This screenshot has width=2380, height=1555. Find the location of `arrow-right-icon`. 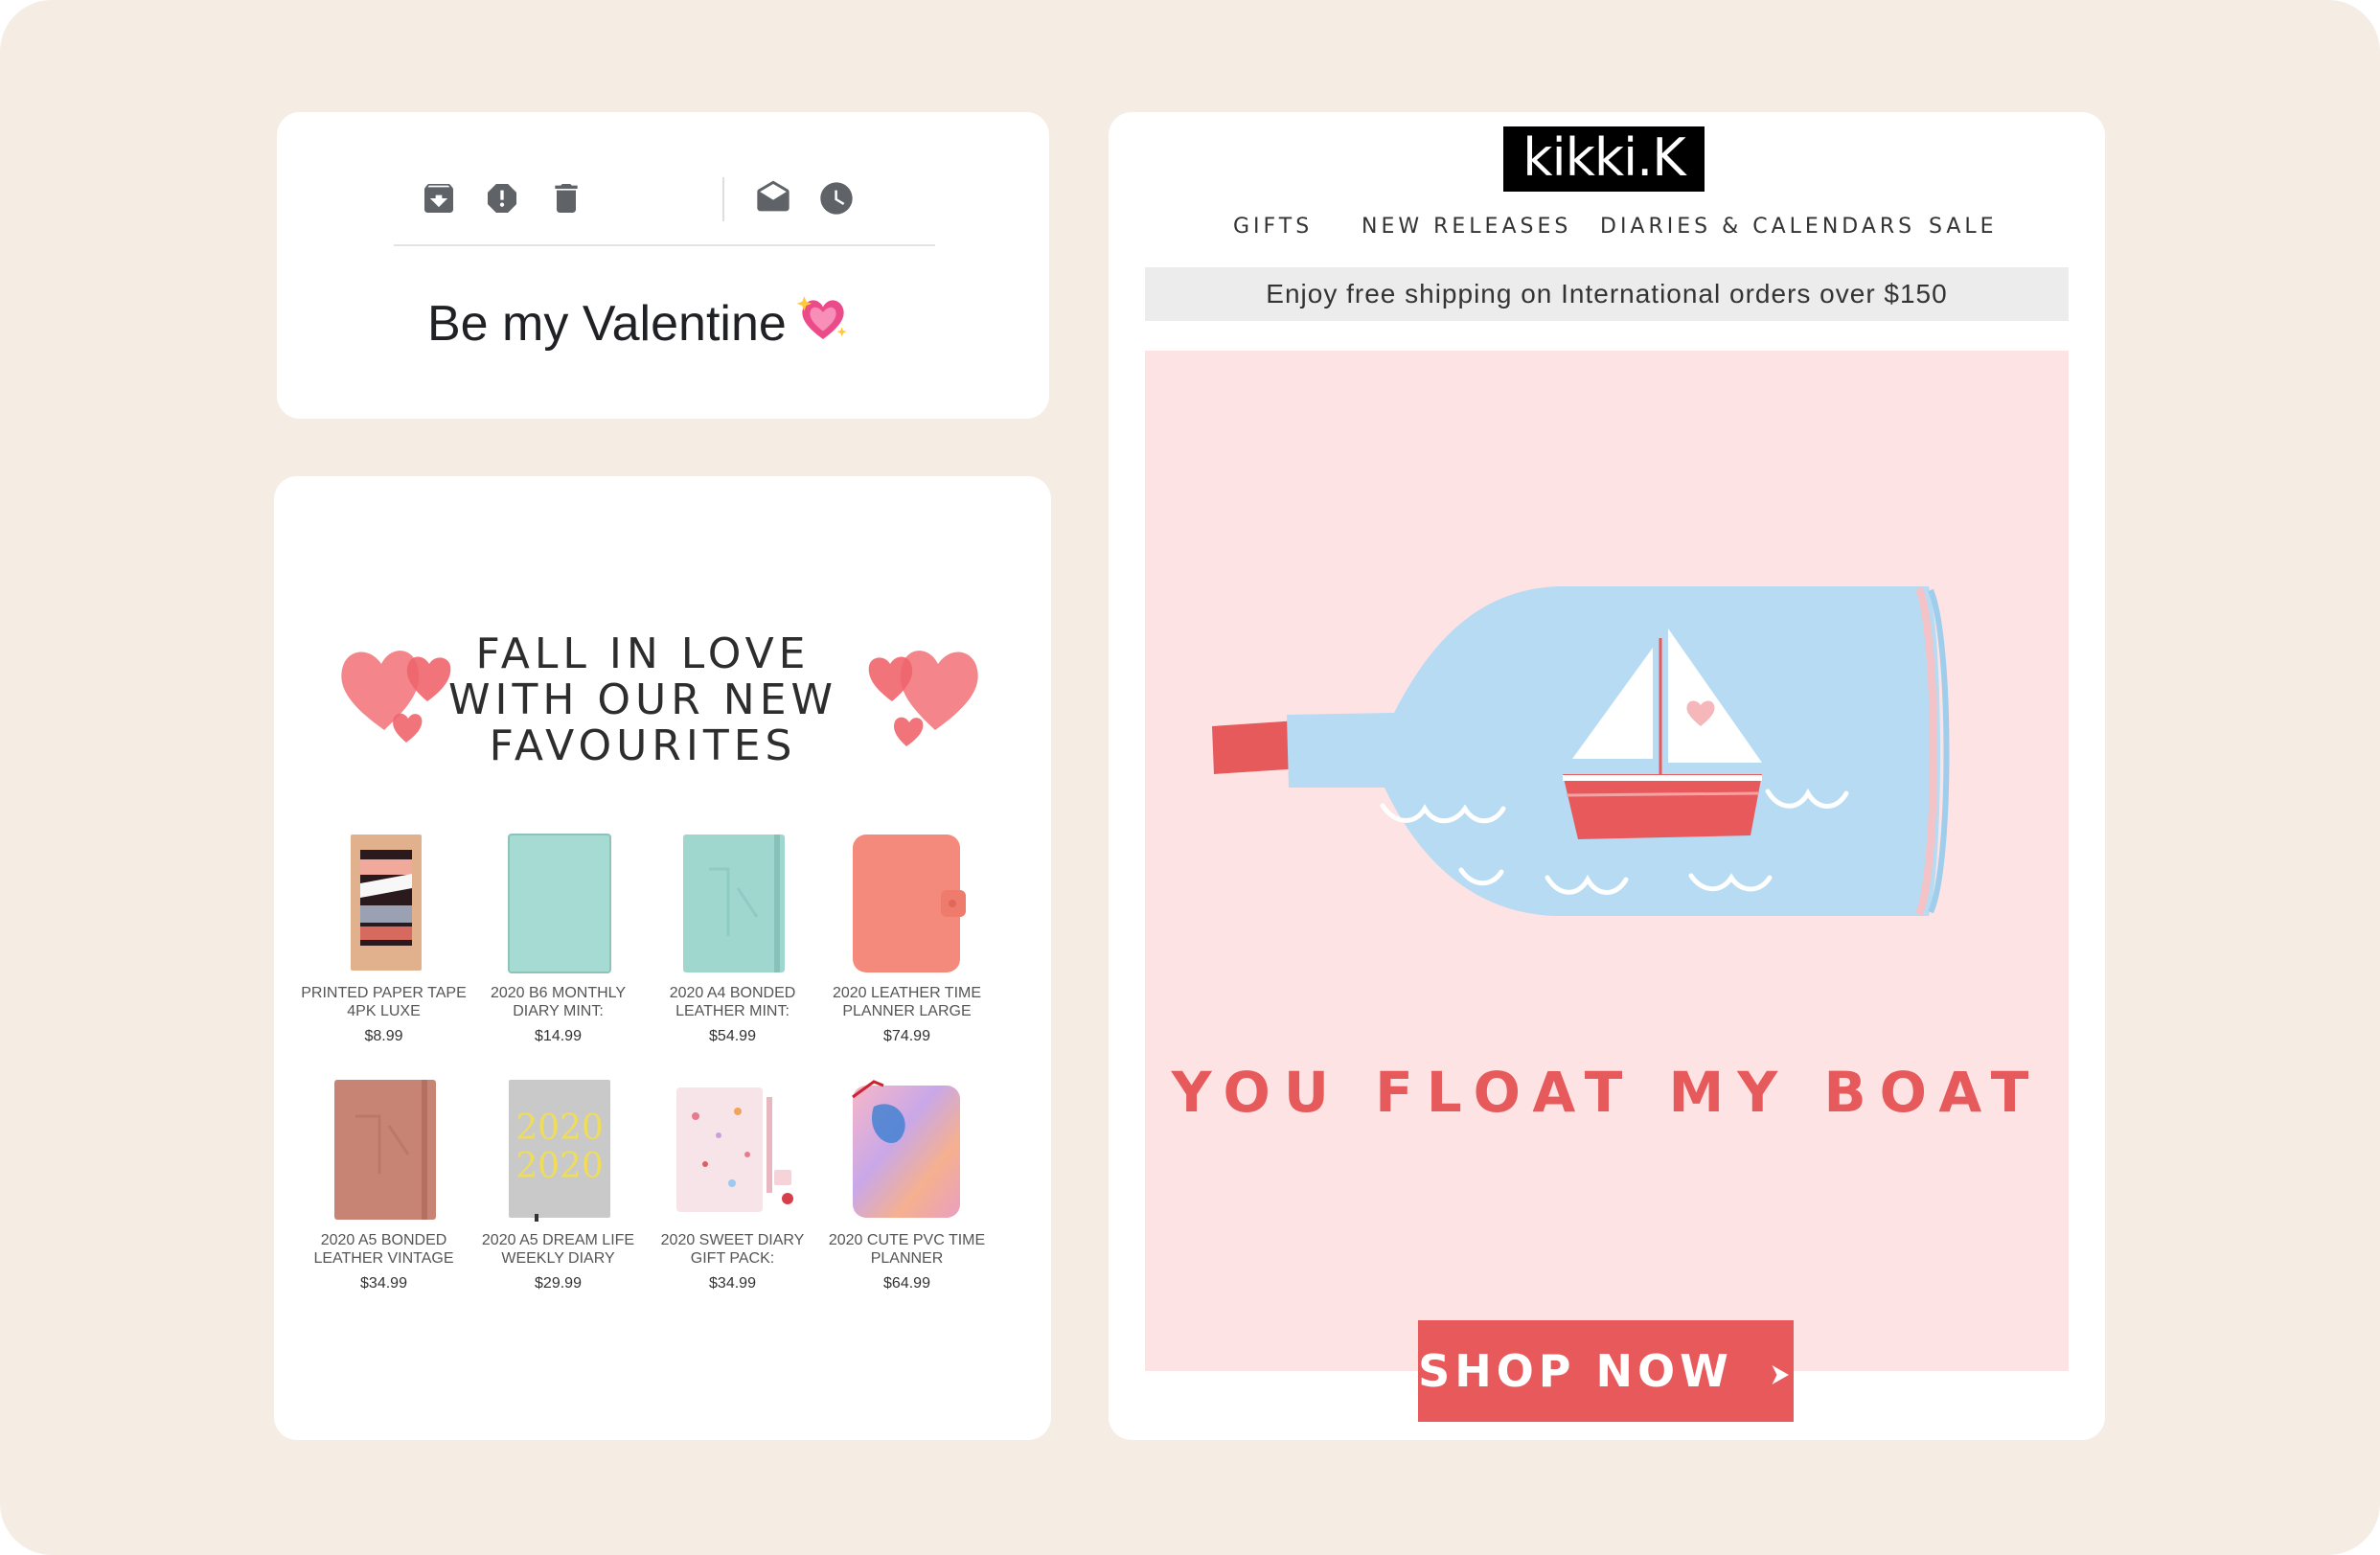

arrow-right-icon is located at coordinates (1781, 1374).